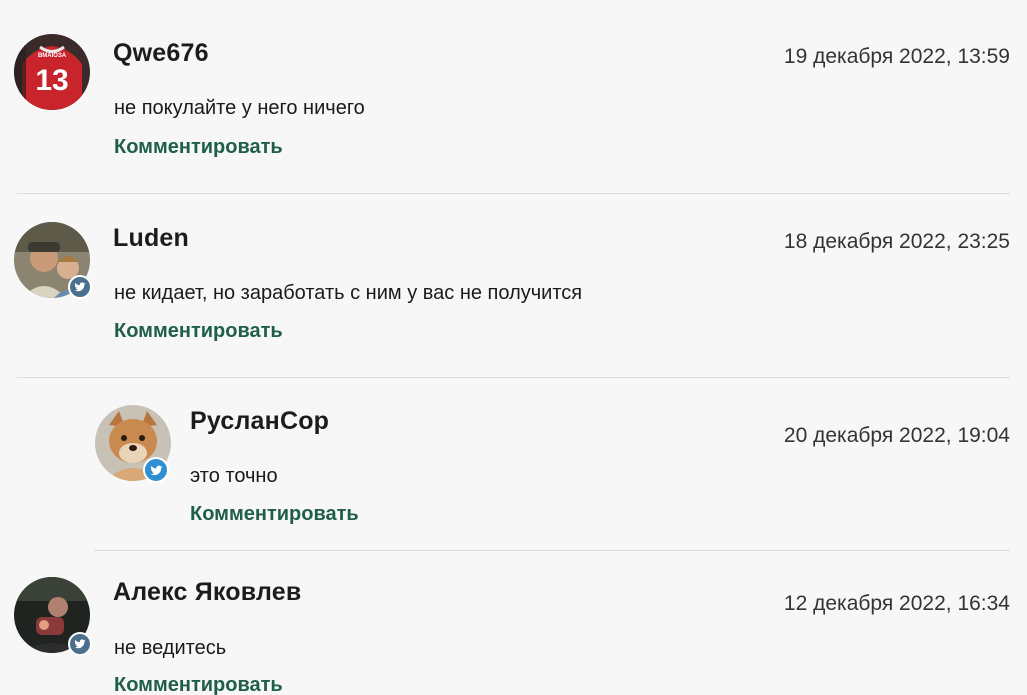 The height and width of the screenshot is (695, 1027). I want to click on comment-author: Qwe676, so click(161, 53).